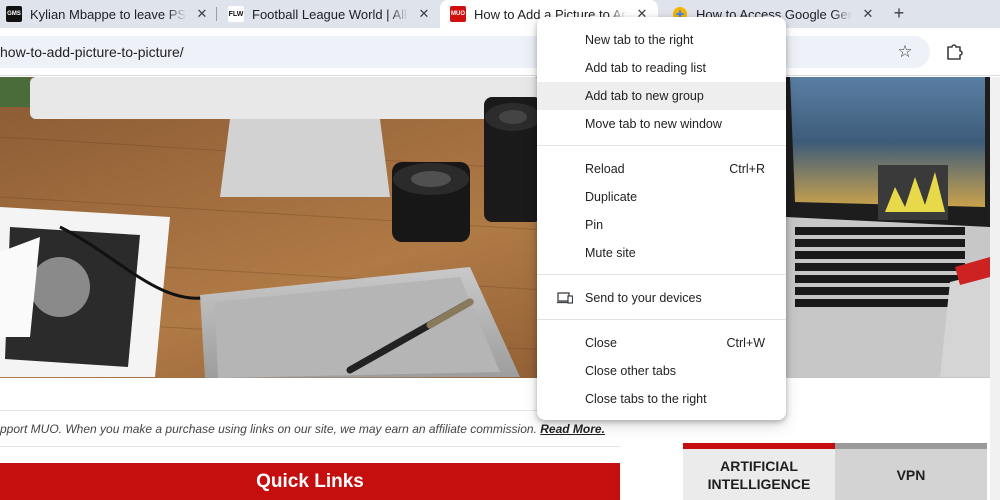  Describe the element at coordinates (646, 399) in the screenshot. I see `menu-item-label: Close tabs to the right` at that location.